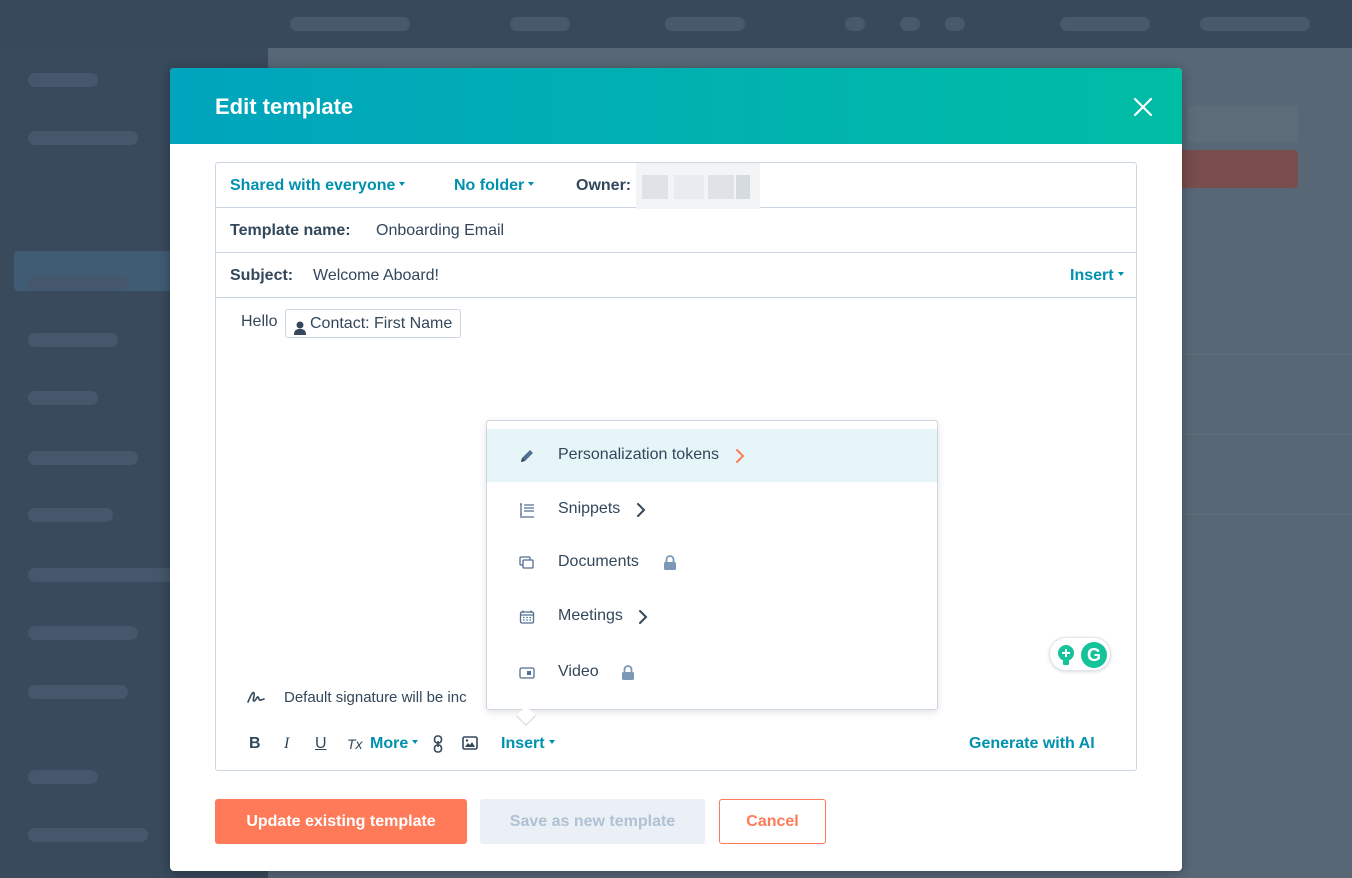 The image size is (1352, 878). What do you see at coordinates (321, 744) in the screenshot?
I see `underline-button: U` at bounding box center [321, 744].